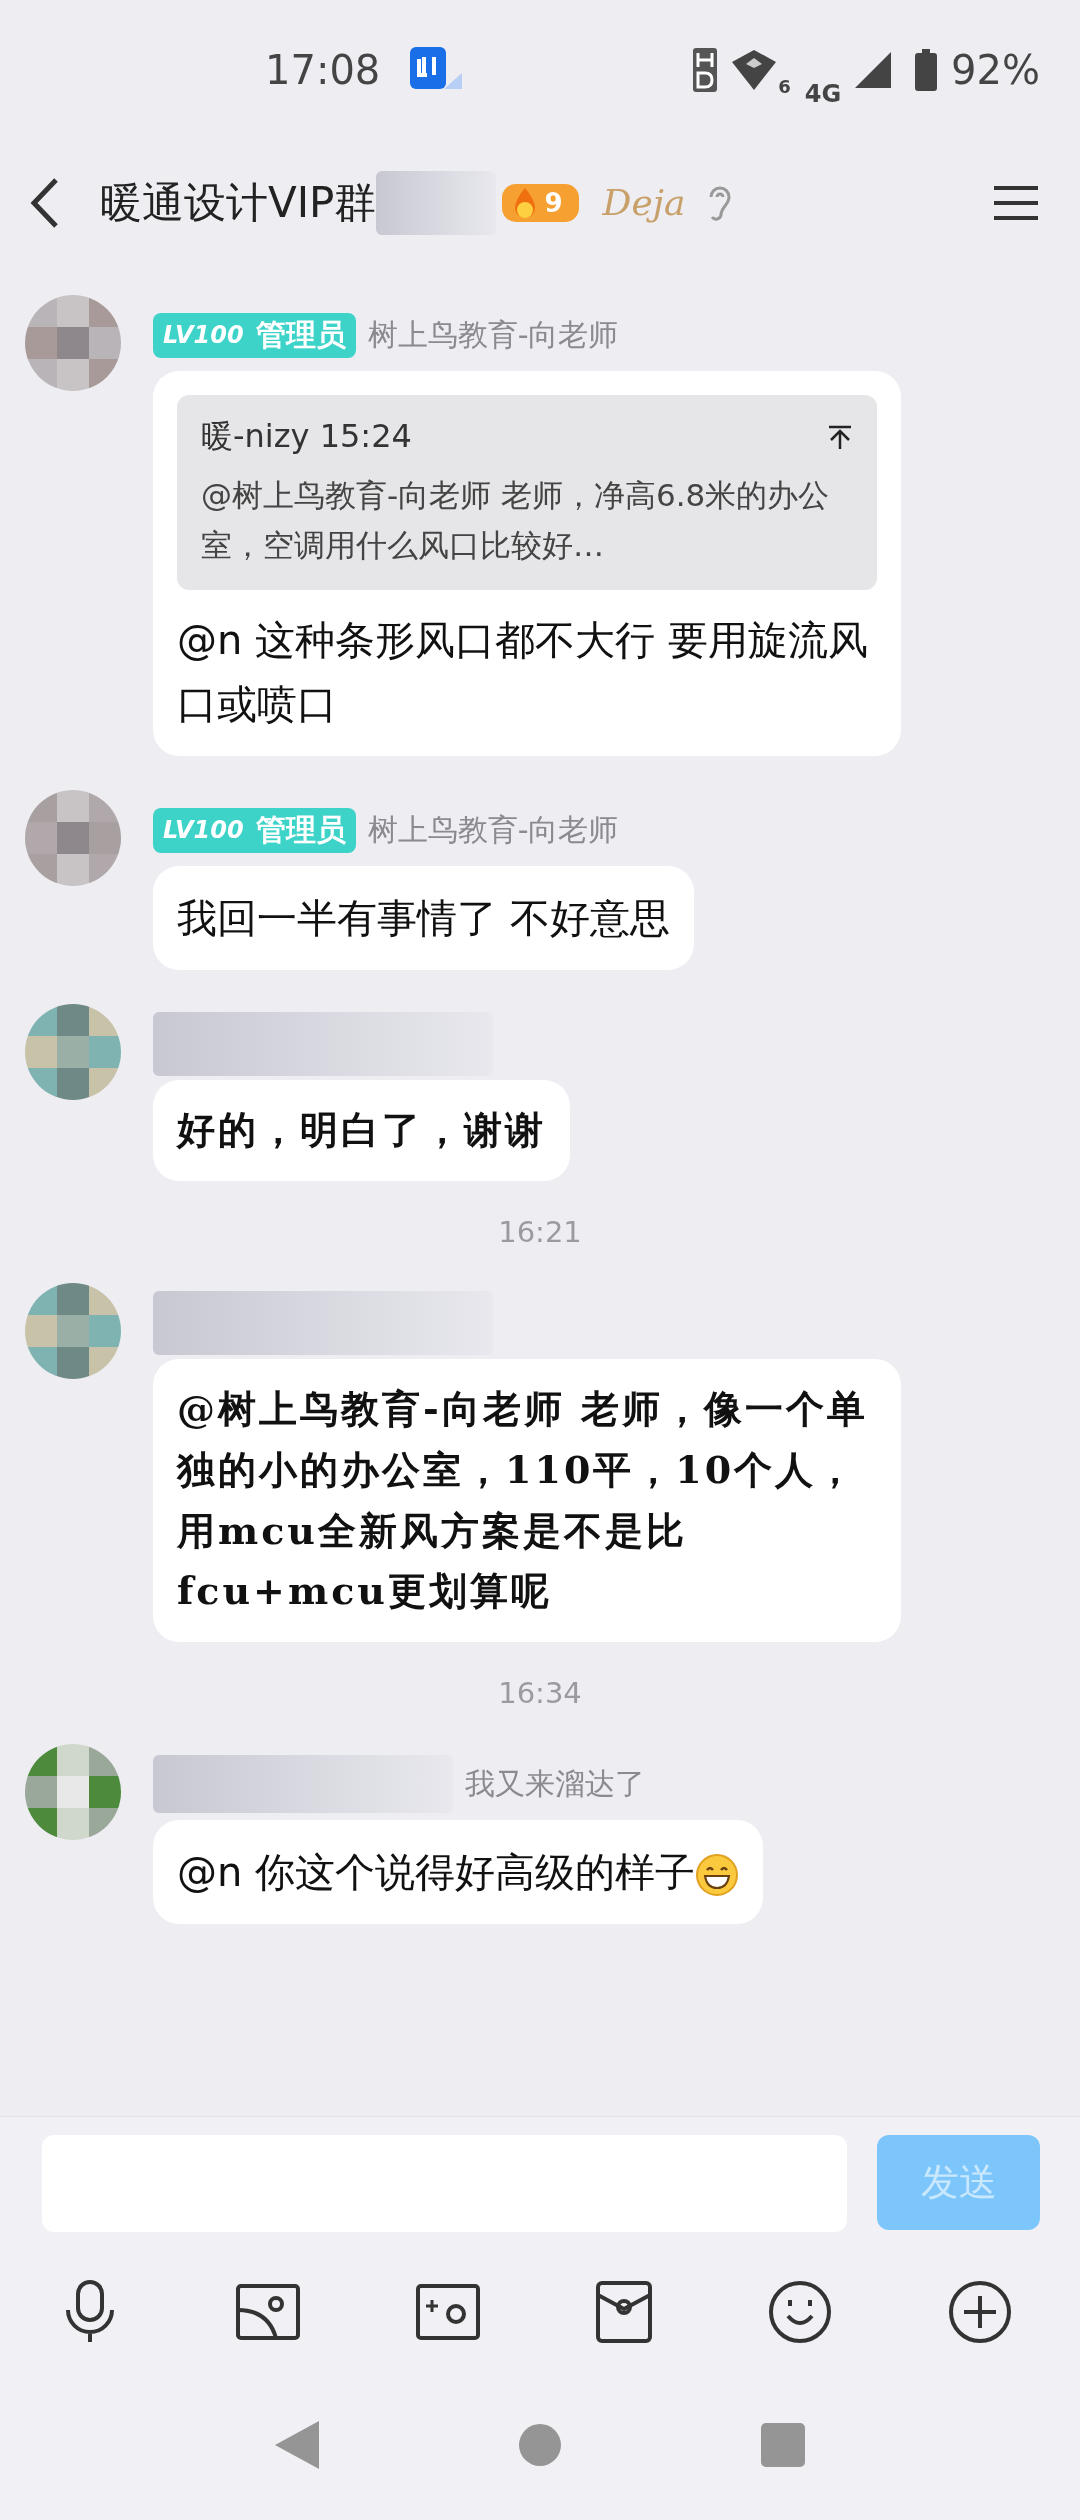 The height and width of the screenshot is (2520, 1080). I want to click on nav-back-button, so click(297, 2445).